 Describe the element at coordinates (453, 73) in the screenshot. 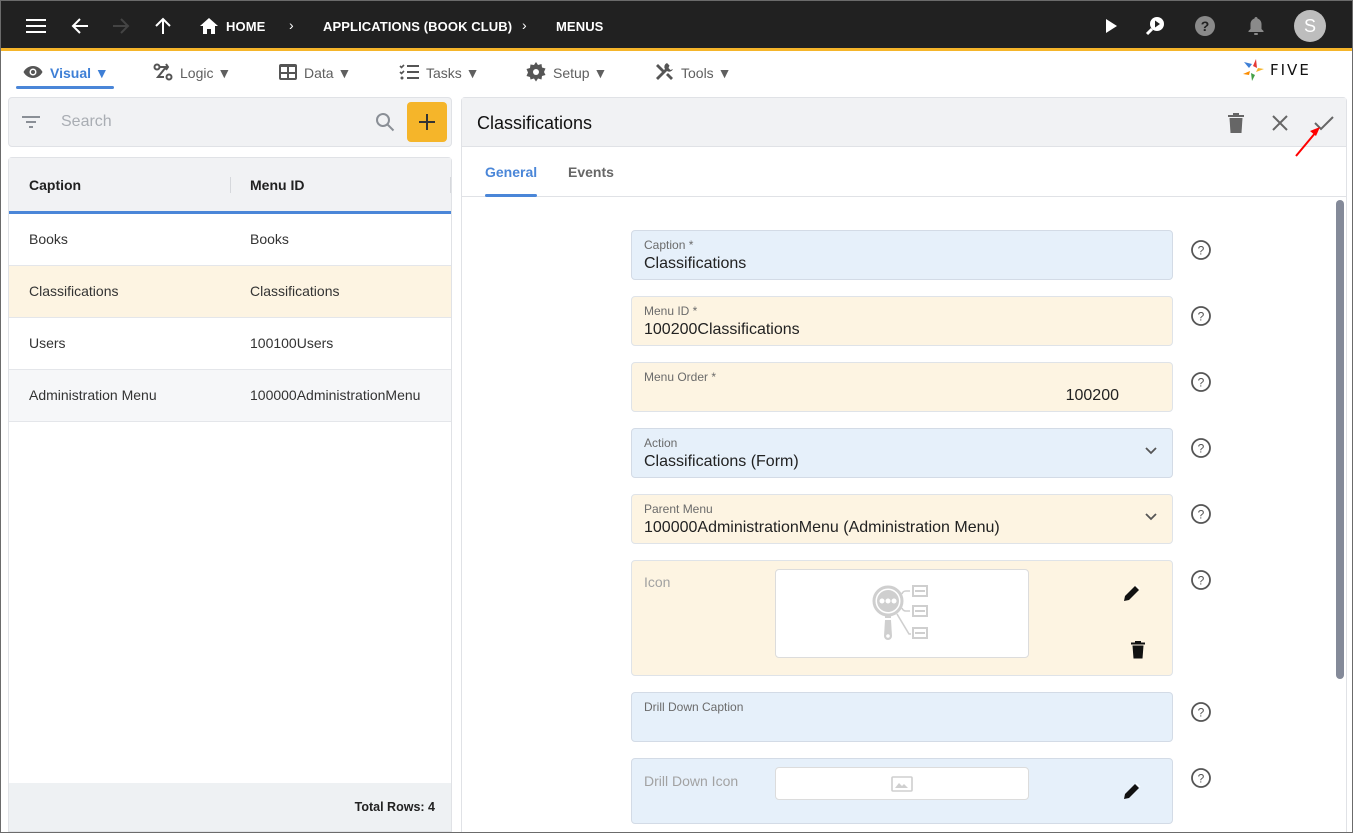

I see `menu-tasks-label: Tasks ▼` at that location.